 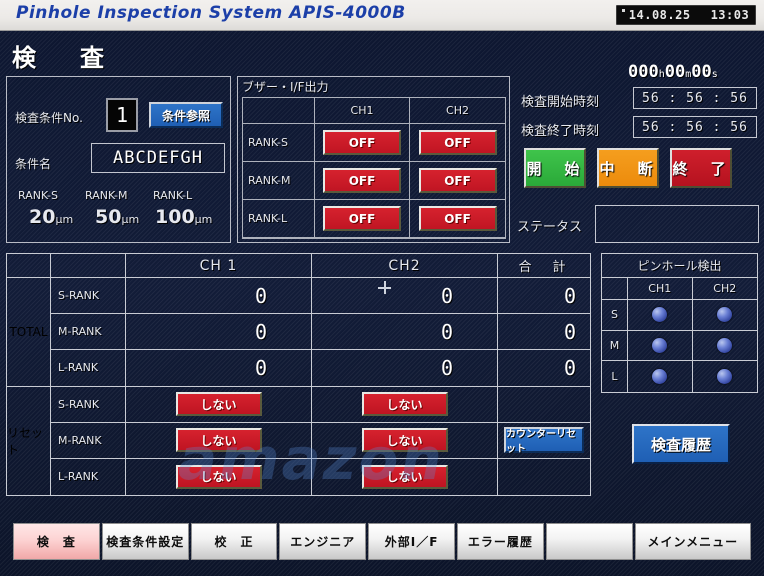 What do you see at coordinates (175, 217) in the screenshot?
I see `rank-l-value: 100` at bounding box center [175, 217].